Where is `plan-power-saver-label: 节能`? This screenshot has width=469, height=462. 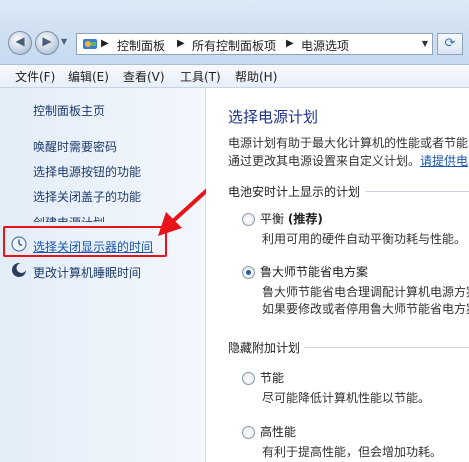 plan-power-saver-label: 节能 is located at coordinates (272, 377).